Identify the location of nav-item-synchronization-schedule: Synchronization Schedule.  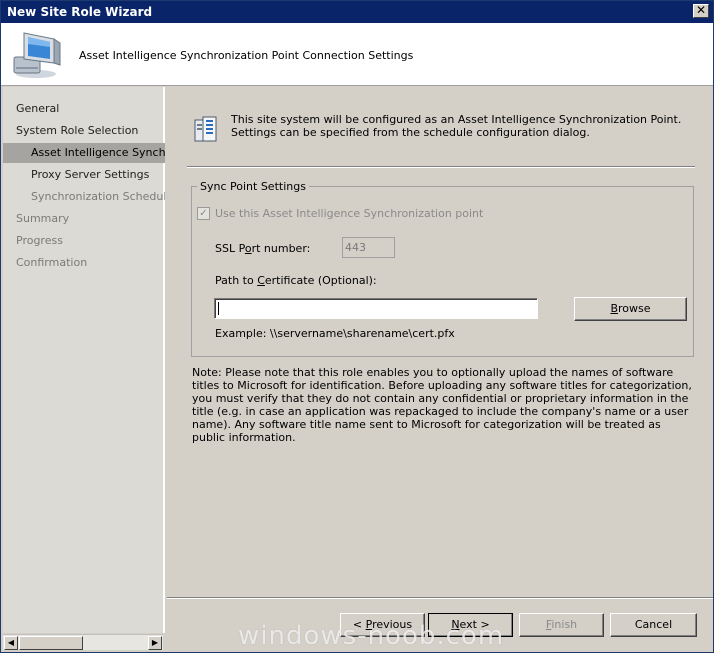
(84, 197).